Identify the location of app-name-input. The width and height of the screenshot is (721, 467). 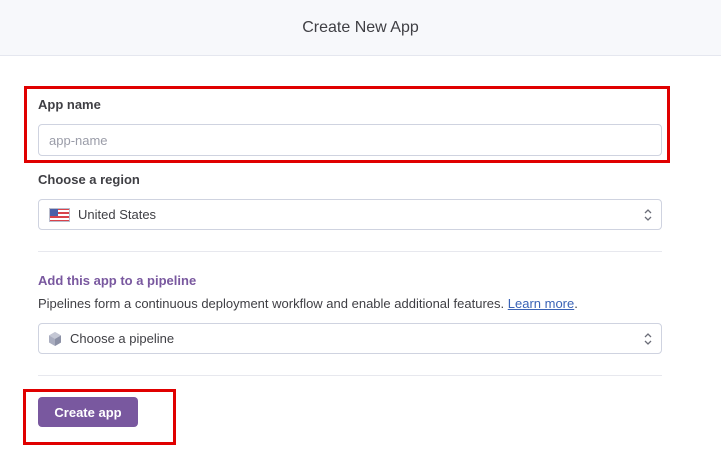
(350, 140).